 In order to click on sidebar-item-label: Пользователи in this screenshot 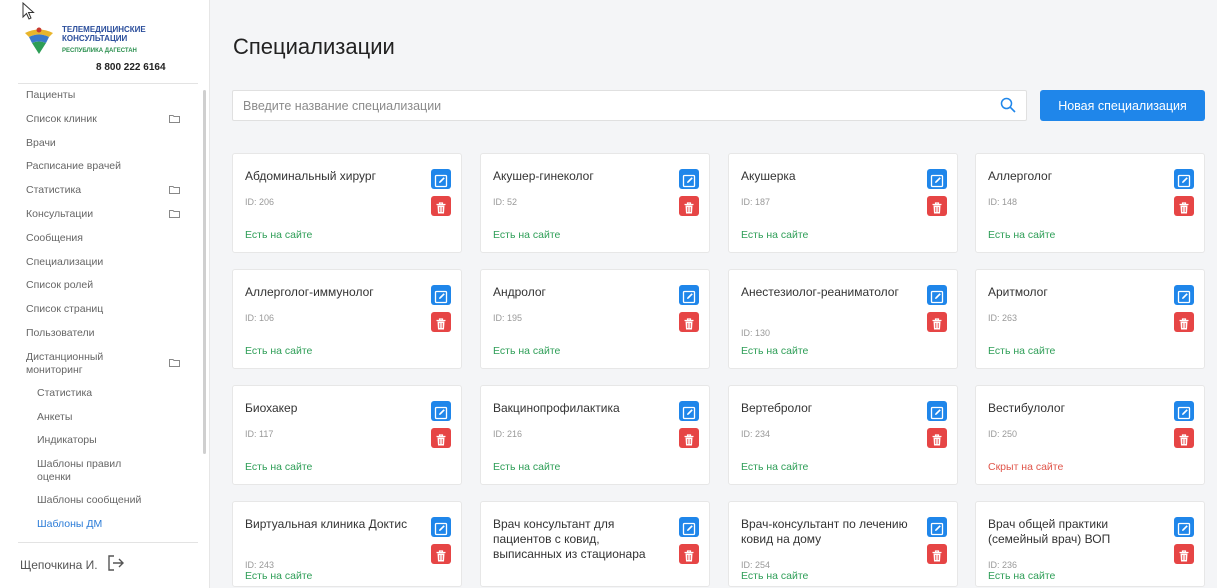, I will do `click(60, 332)`.